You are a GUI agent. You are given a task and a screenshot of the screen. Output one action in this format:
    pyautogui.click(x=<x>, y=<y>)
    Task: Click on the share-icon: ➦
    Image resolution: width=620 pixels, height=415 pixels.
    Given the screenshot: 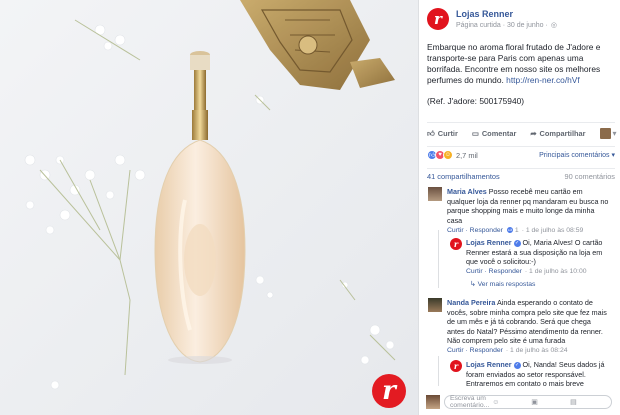 What is the action you would take?
    pyautogui.click(x=533, y=133)
    